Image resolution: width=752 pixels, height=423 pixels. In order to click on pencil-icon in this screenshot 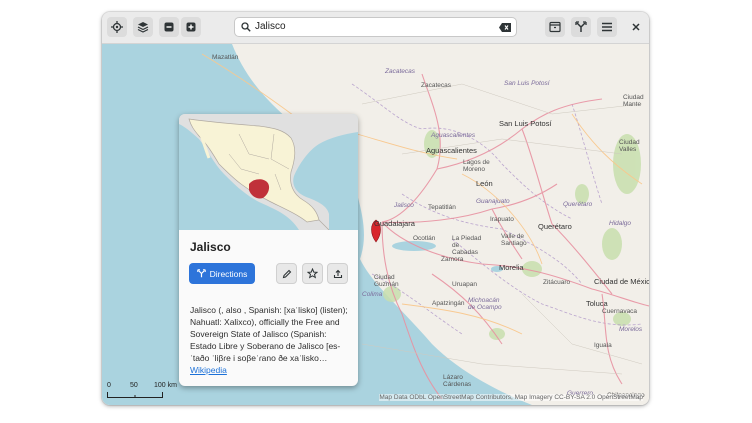, I will do `click(286, 273)`.